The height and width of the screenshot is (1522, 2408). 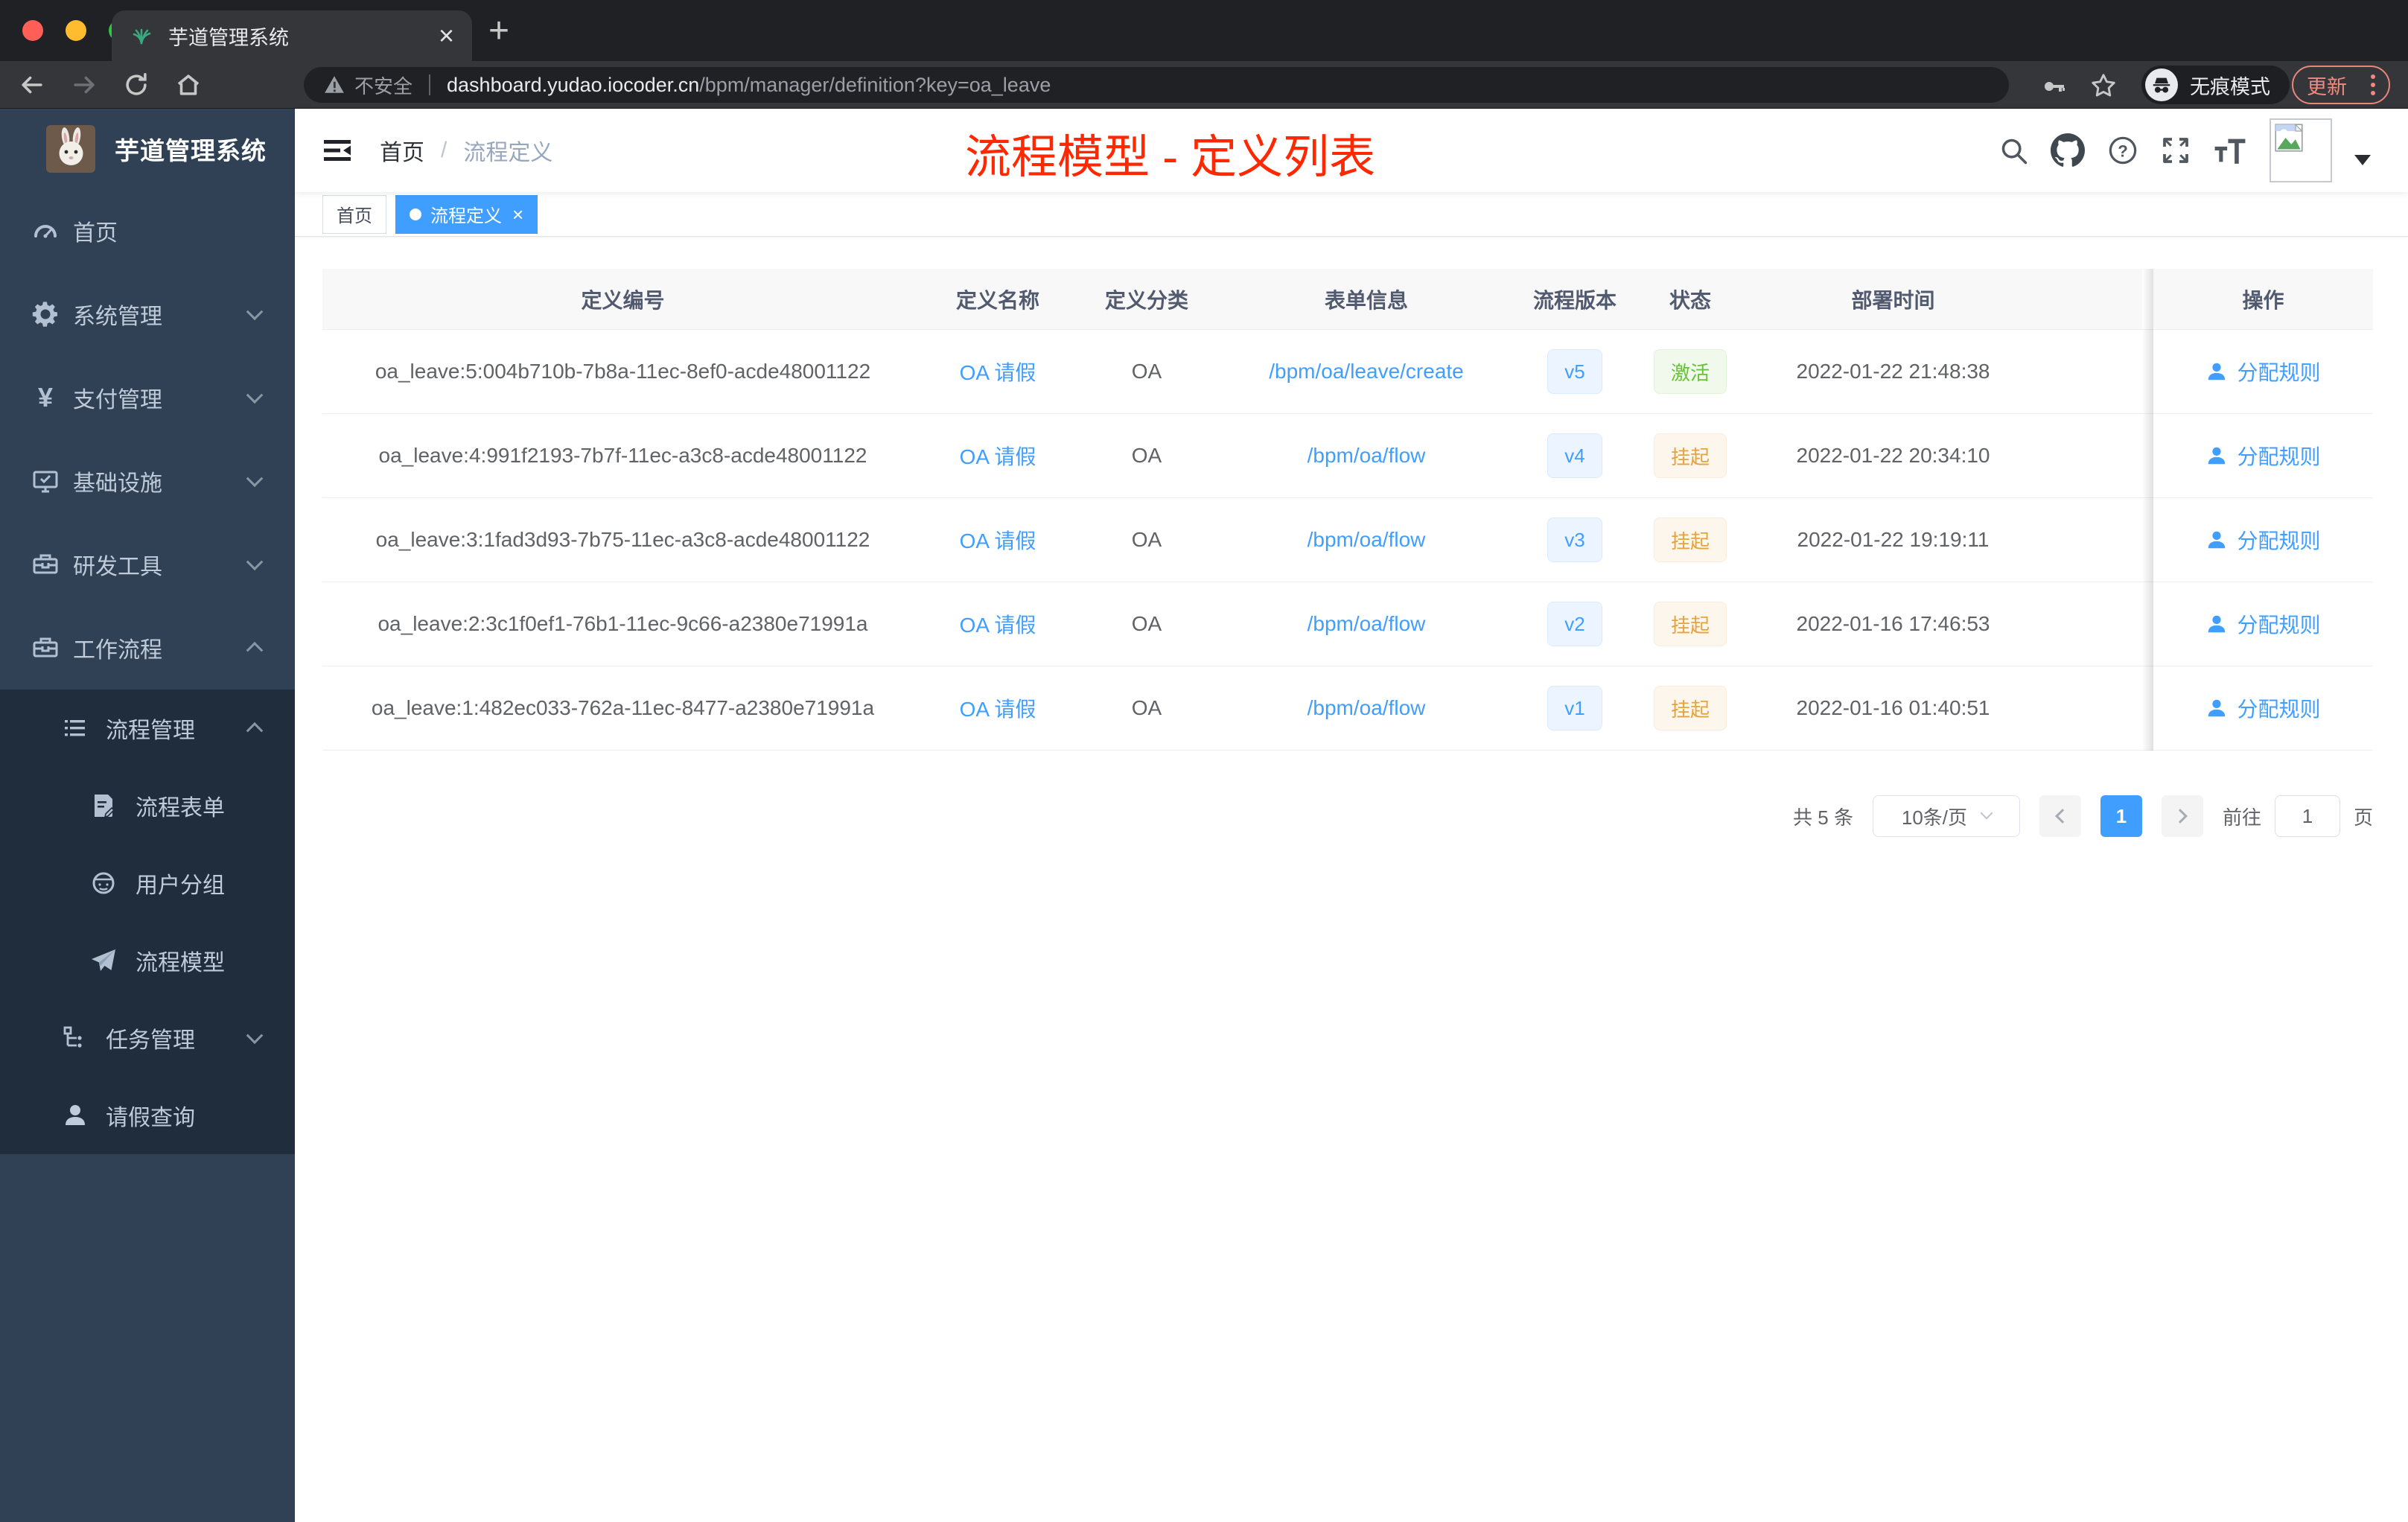 I want to click on fixed-column-gap, so click(x=2147, y=455).